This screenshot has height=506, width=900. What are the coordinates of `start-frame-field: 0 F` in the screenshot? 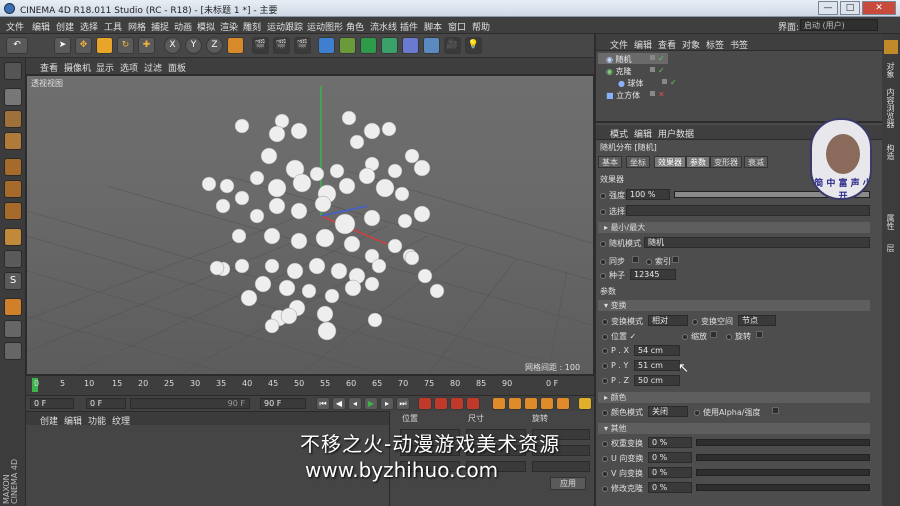 It's located at (52, 403).